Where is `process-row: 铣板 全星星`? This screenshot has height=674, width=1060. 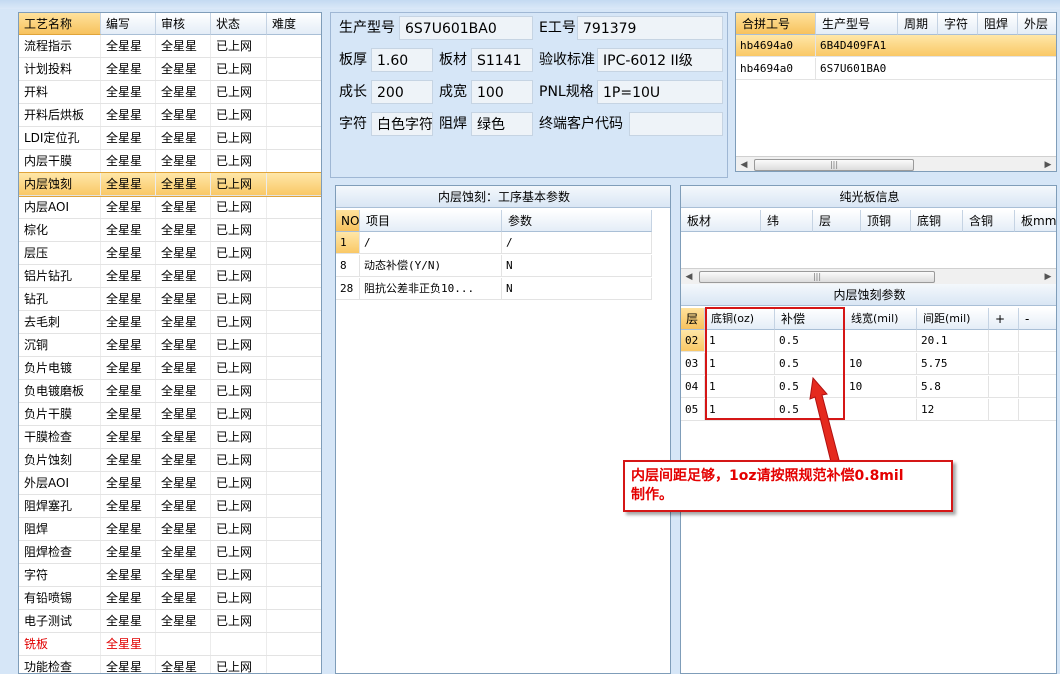 process-row: 铣板 全星星 is located at coordinates (170, 644).